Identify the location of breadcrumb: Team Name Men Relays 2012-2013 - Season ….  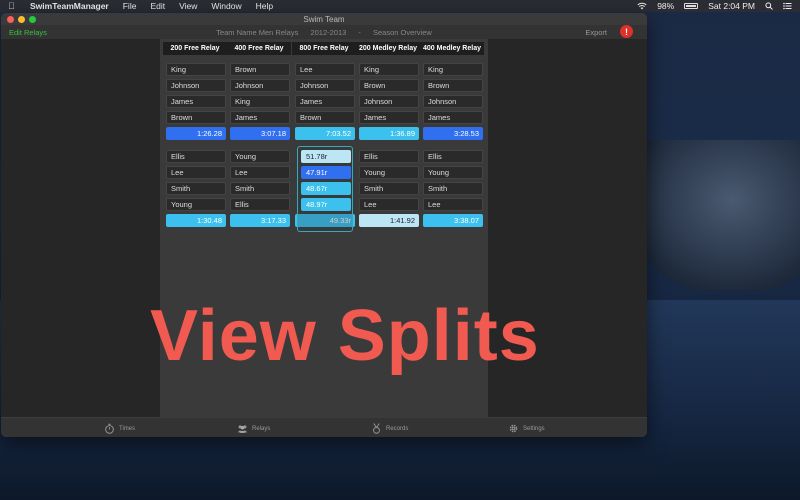
(324, 32).